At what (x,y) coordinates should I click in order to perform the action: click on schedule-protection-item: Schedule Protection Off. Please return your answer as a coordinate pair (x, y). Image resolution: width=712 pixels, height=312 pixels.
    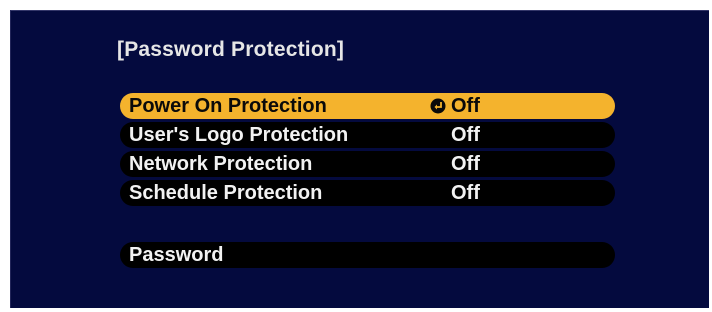
    Looking at the image, I should click on (367, 193).